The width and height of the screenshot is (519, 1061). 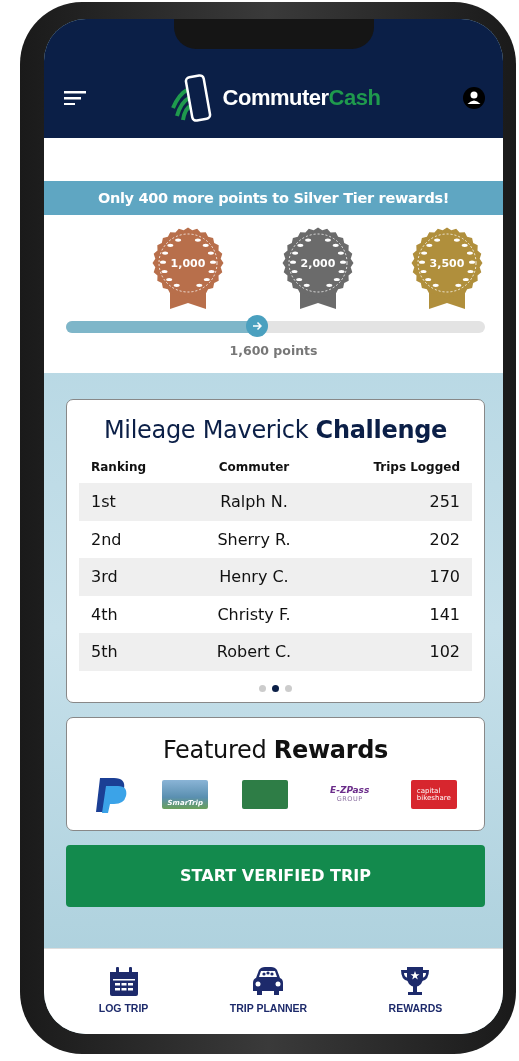 What do you see at coordinates (301, 97) in the screenshot?
I see `brand-name: CommuterCash` at bounding box center [301, 97].